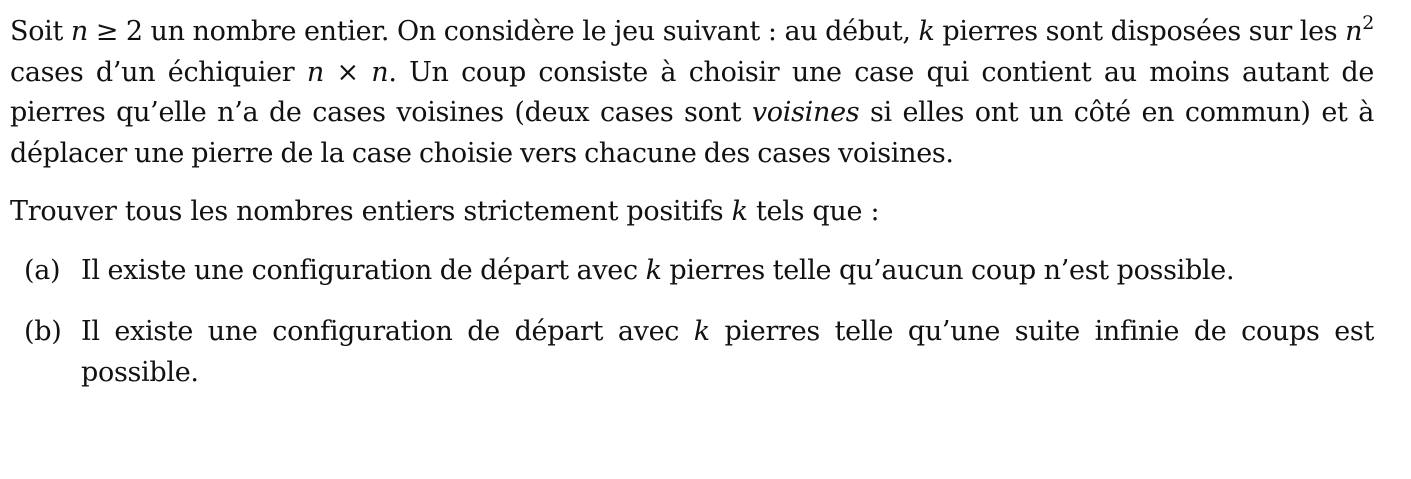 The height and width of the screenshot is (479, 1411). Describe the element at coordinates (805, 112) in the screenshot. I see `emphasis-voisines: voisines` at that location.